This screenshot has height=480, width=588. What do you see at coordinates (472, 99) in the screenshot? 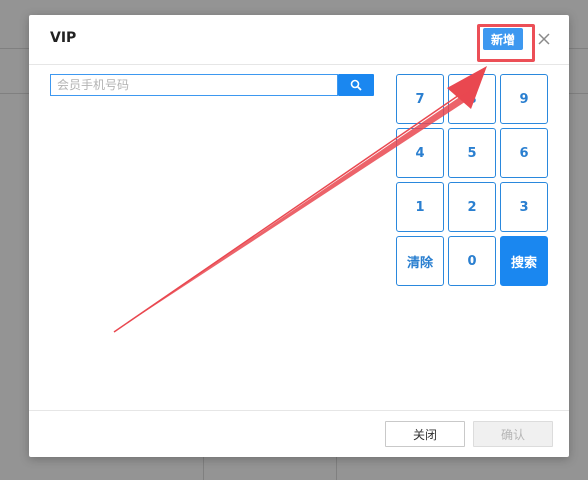
I see `key-8: 8` at bounding box center [472, 99].